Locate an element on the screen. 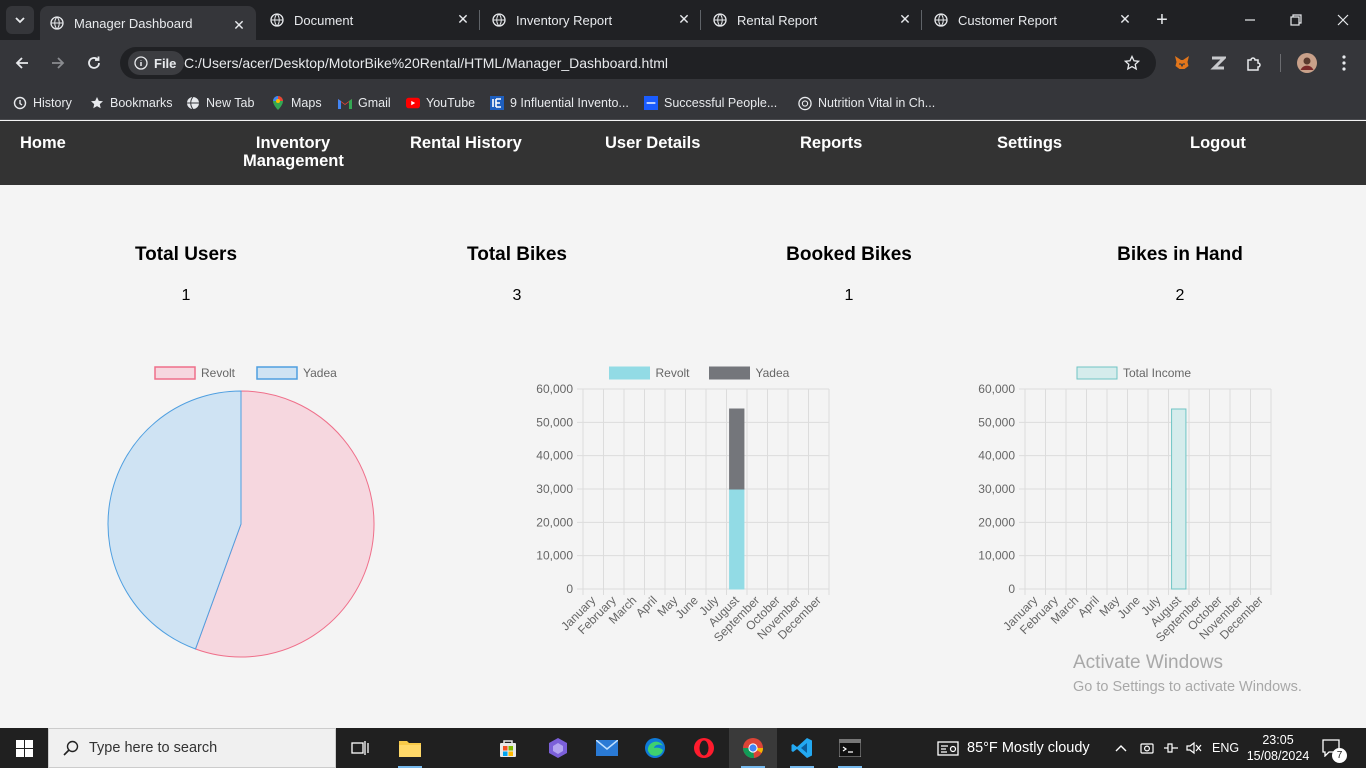 The height and width of the screenshot is (768, 1366). weather-widget: 85°F Mostly cloudy is located at coordinates (1013, 748).